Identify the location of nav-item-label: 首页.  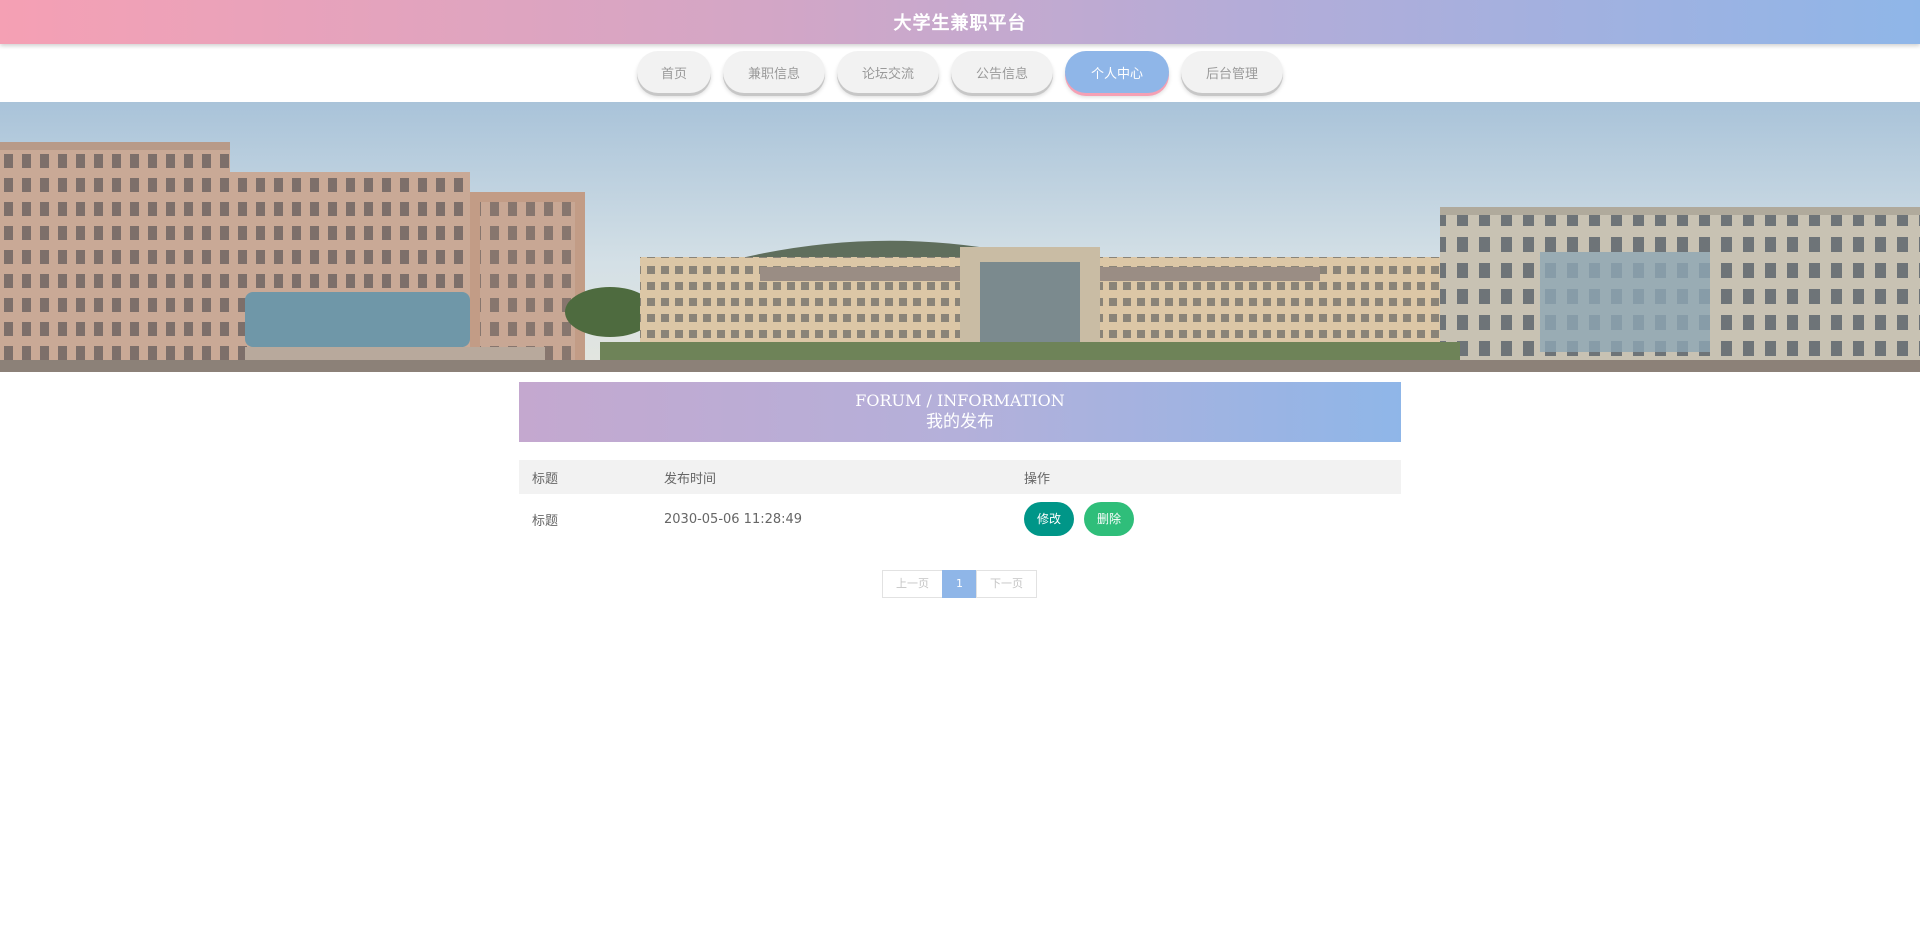
(673, 74).